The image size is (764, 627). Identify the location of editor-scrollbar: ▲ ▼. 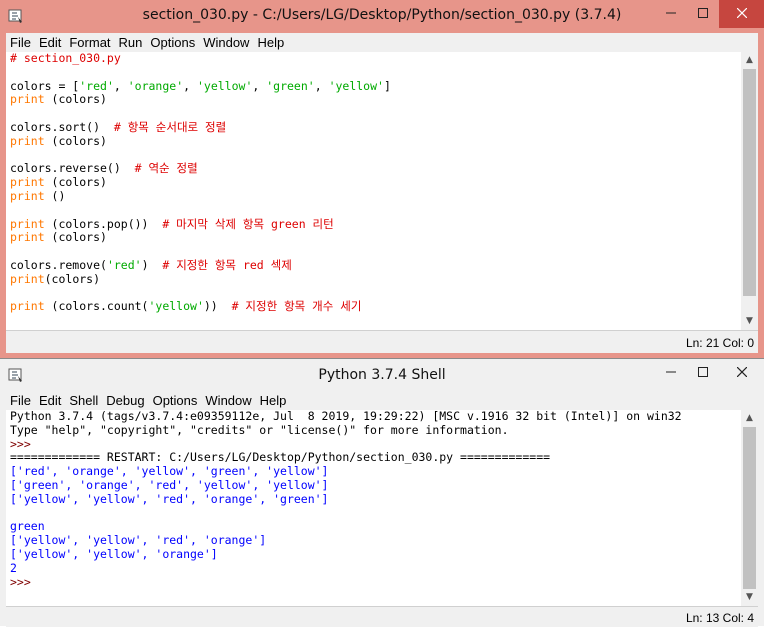
(749, 191).